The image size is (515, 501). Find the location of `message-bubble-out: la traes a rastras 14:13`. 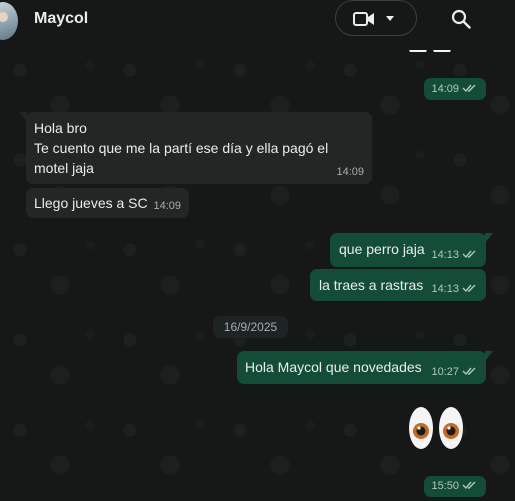

message-bubble-out: la traes a rastras 14:13 is located at coordinates (398, 285).